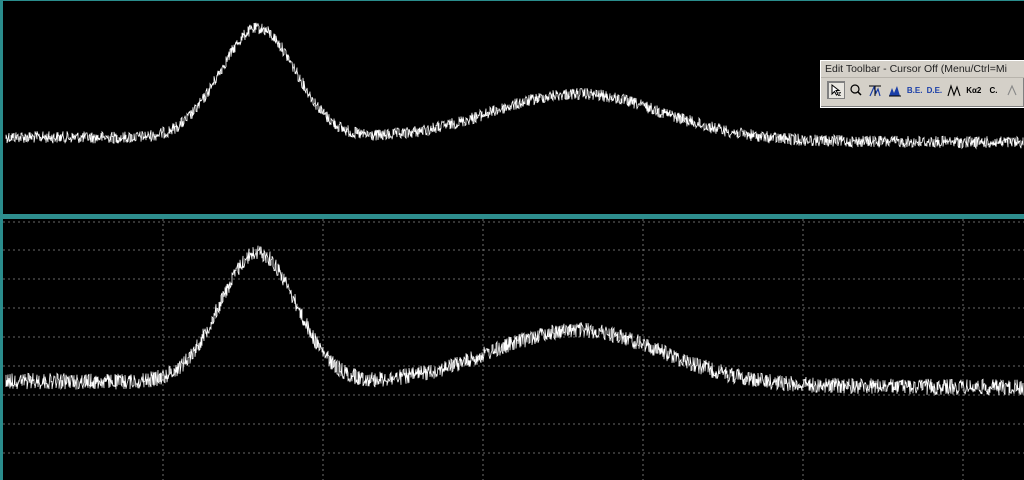  I want to click on more-button, so click(1013, 90).